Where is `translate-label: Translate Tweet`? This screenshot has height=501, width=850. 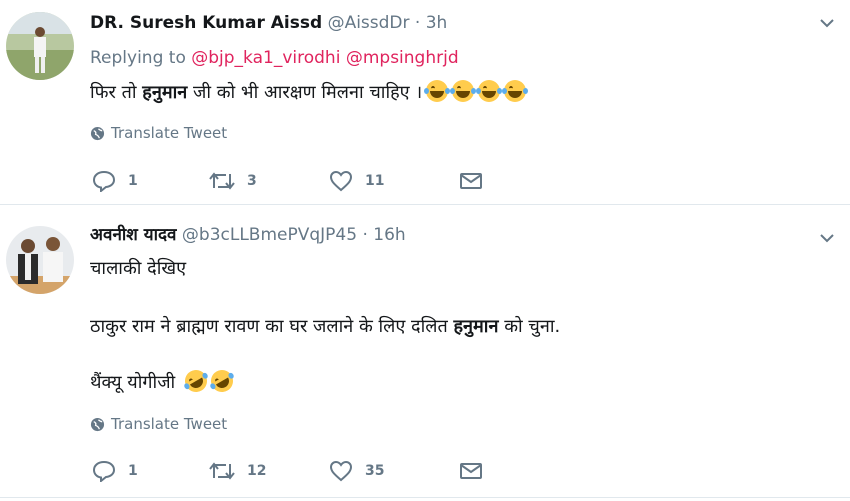
translate-label: Translate Tweet is located at coordinates (169, 424).